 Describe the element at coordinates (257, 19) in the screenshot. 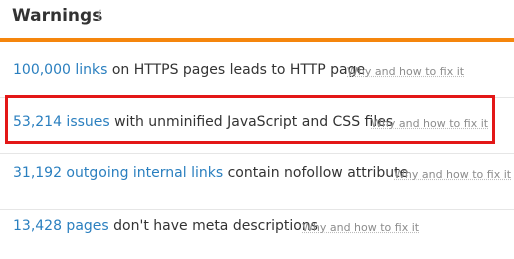

I see `warnings-header: Warnings i` at that location.